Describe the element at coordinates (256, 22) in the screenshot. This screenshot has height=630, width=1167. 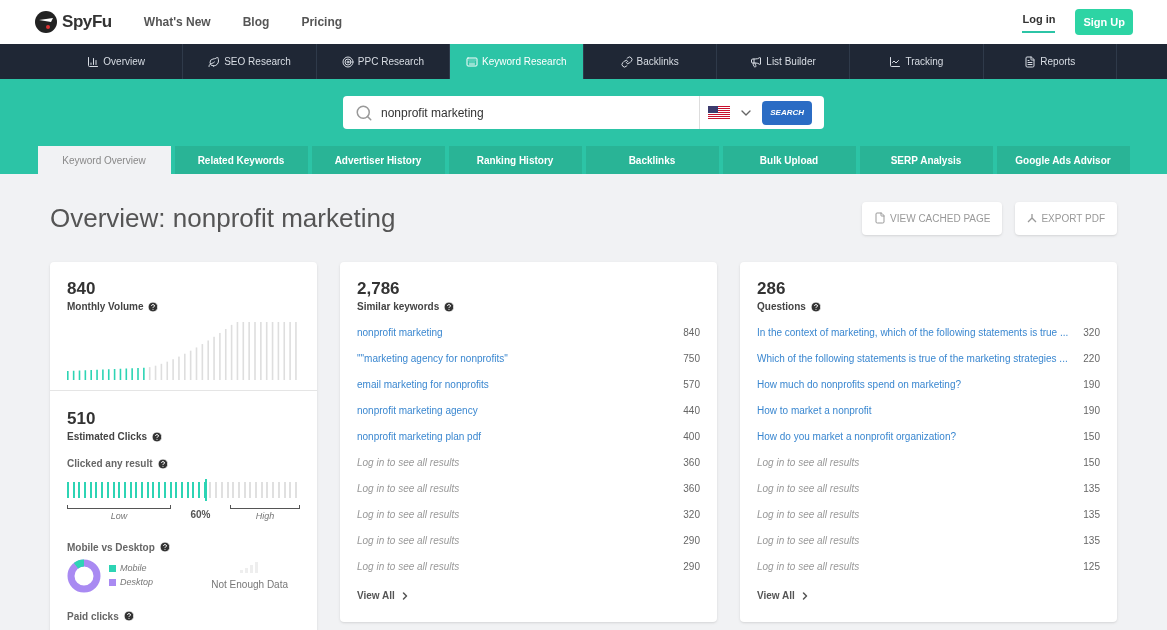
I see `header-link: Blog` at that location.